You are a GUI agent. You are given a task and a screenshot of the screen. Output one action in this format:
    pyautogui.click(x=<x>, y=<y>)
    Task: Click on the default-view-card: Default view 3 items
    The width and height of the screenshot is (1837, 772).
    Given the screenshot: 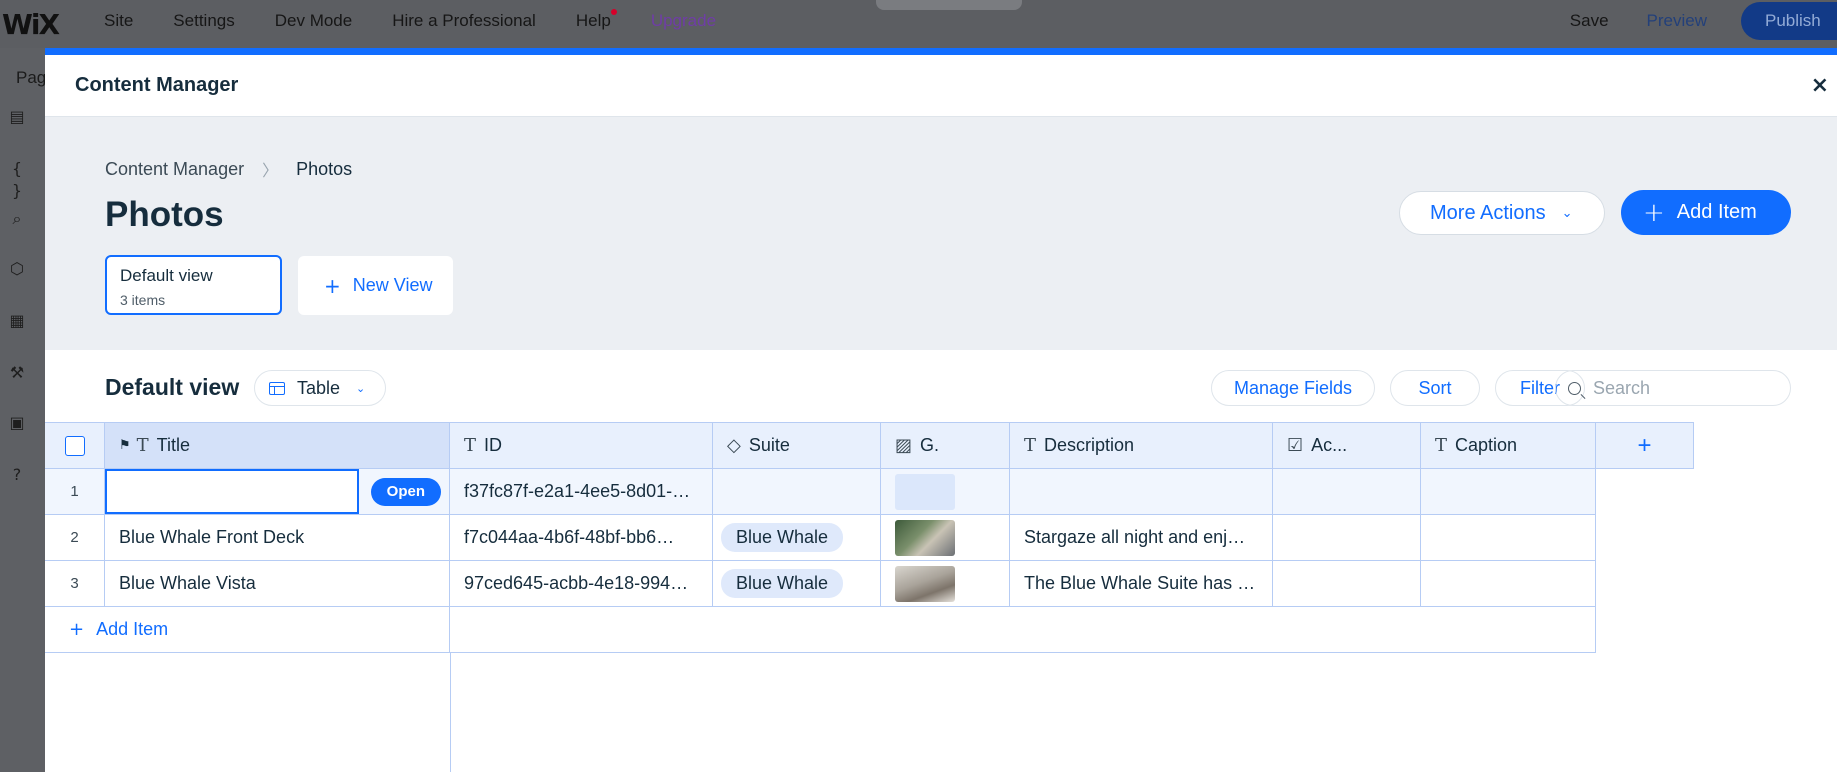 What is the action you would take?
    pyautogui.click(x=193, y=285)
    